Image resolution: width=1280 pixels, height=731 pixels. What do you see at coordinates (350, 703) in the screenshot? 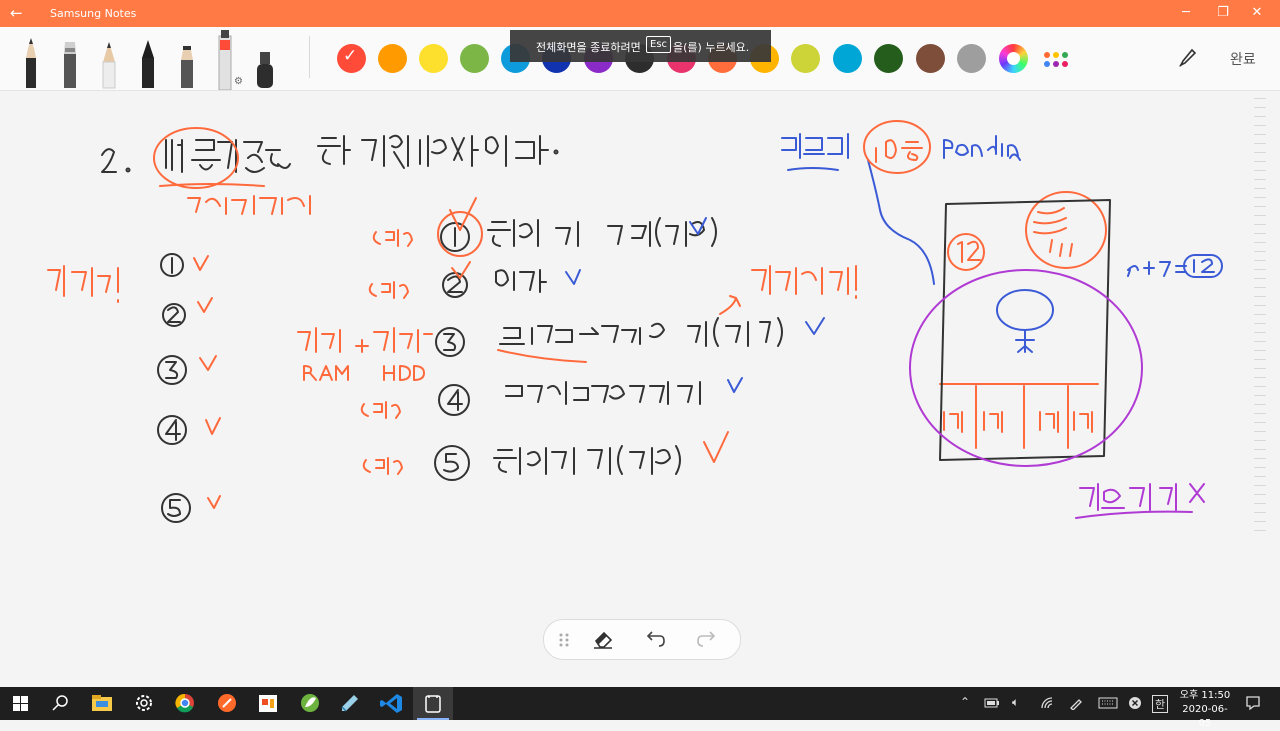
I see `app-notepad-icon` at bounding box center [350, 703].